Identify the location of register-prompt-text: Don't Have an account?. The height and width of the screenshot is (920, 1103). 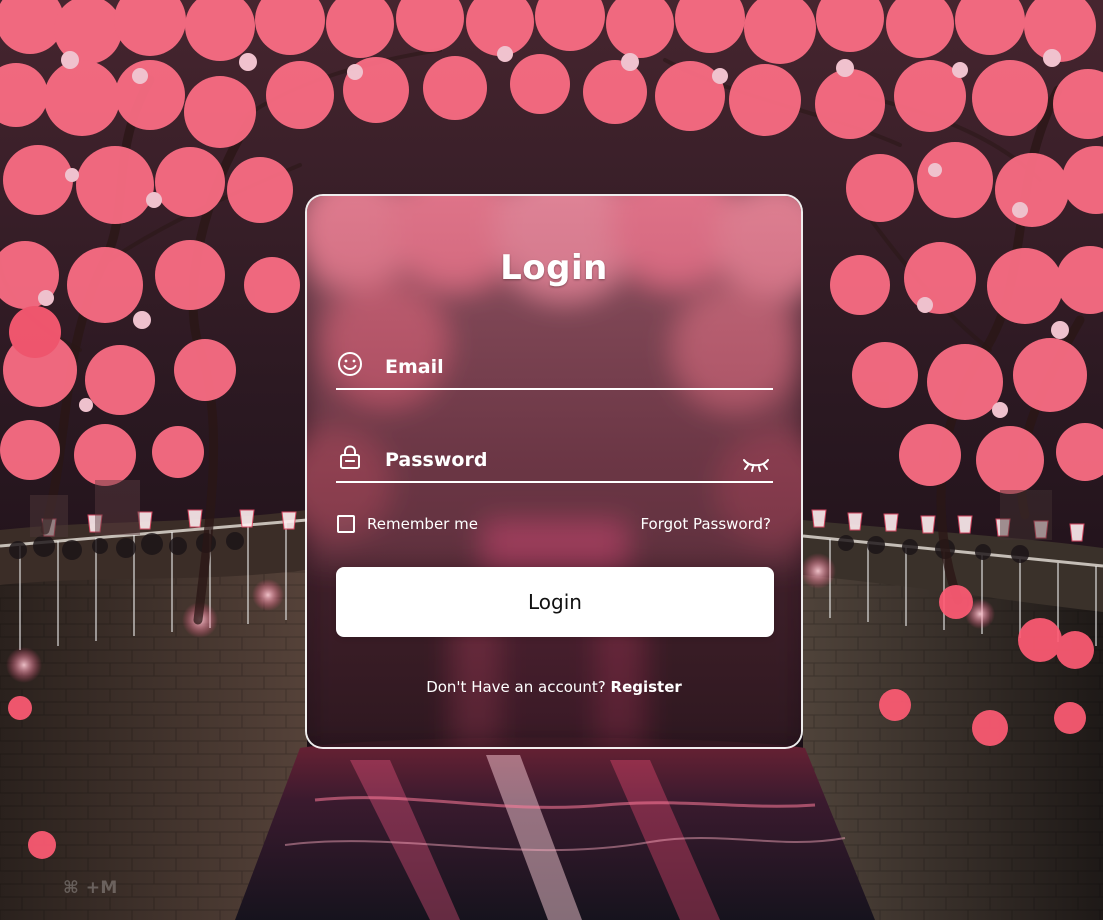
(516, 687).